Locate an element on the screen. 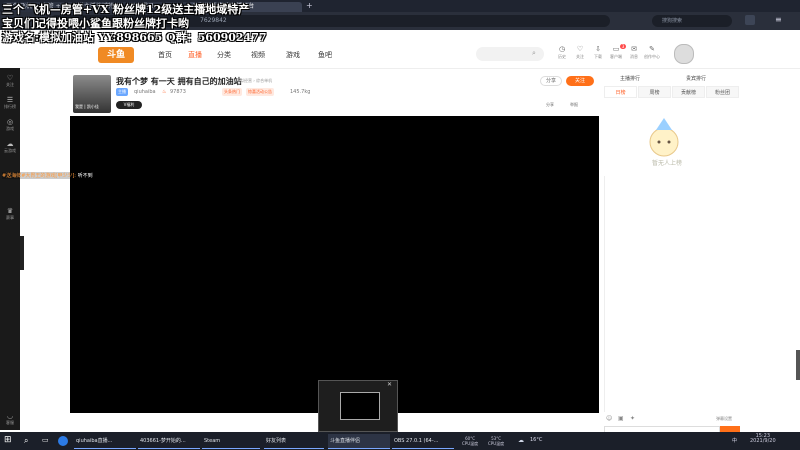  tab-vip-rank: 贵宾排行 is located at coordinates (696, 78).